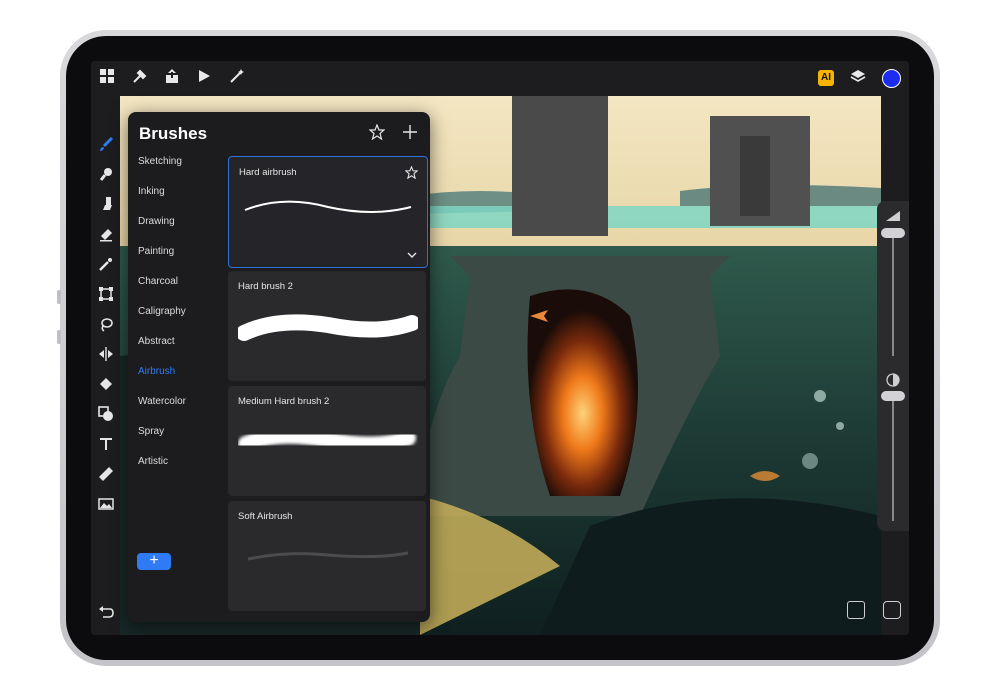 This screenshot has height=697, width=1000. I want to click on ruler-icon, so click(106, 477).